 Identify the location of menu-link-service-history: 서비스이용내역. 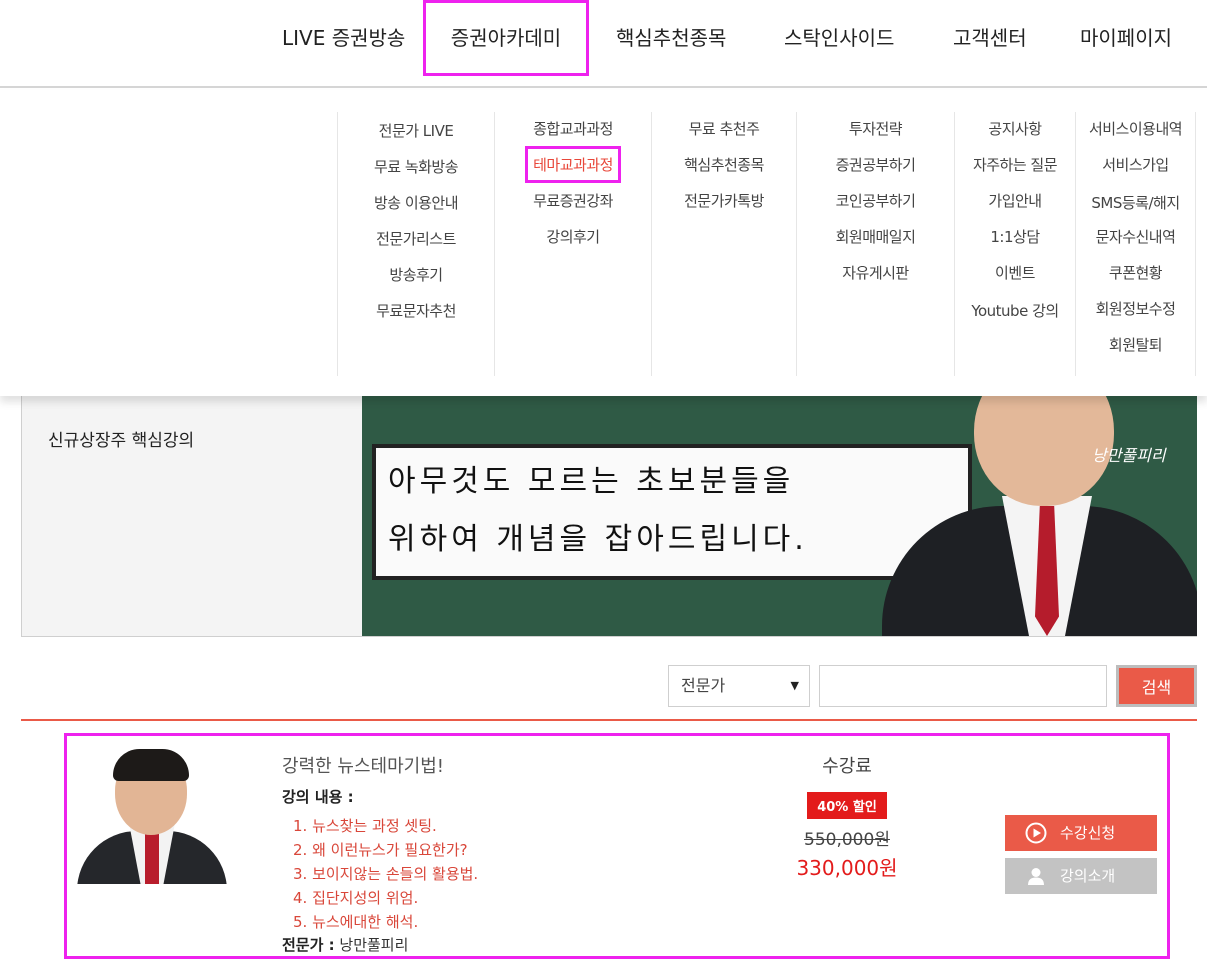
(1135, 128).